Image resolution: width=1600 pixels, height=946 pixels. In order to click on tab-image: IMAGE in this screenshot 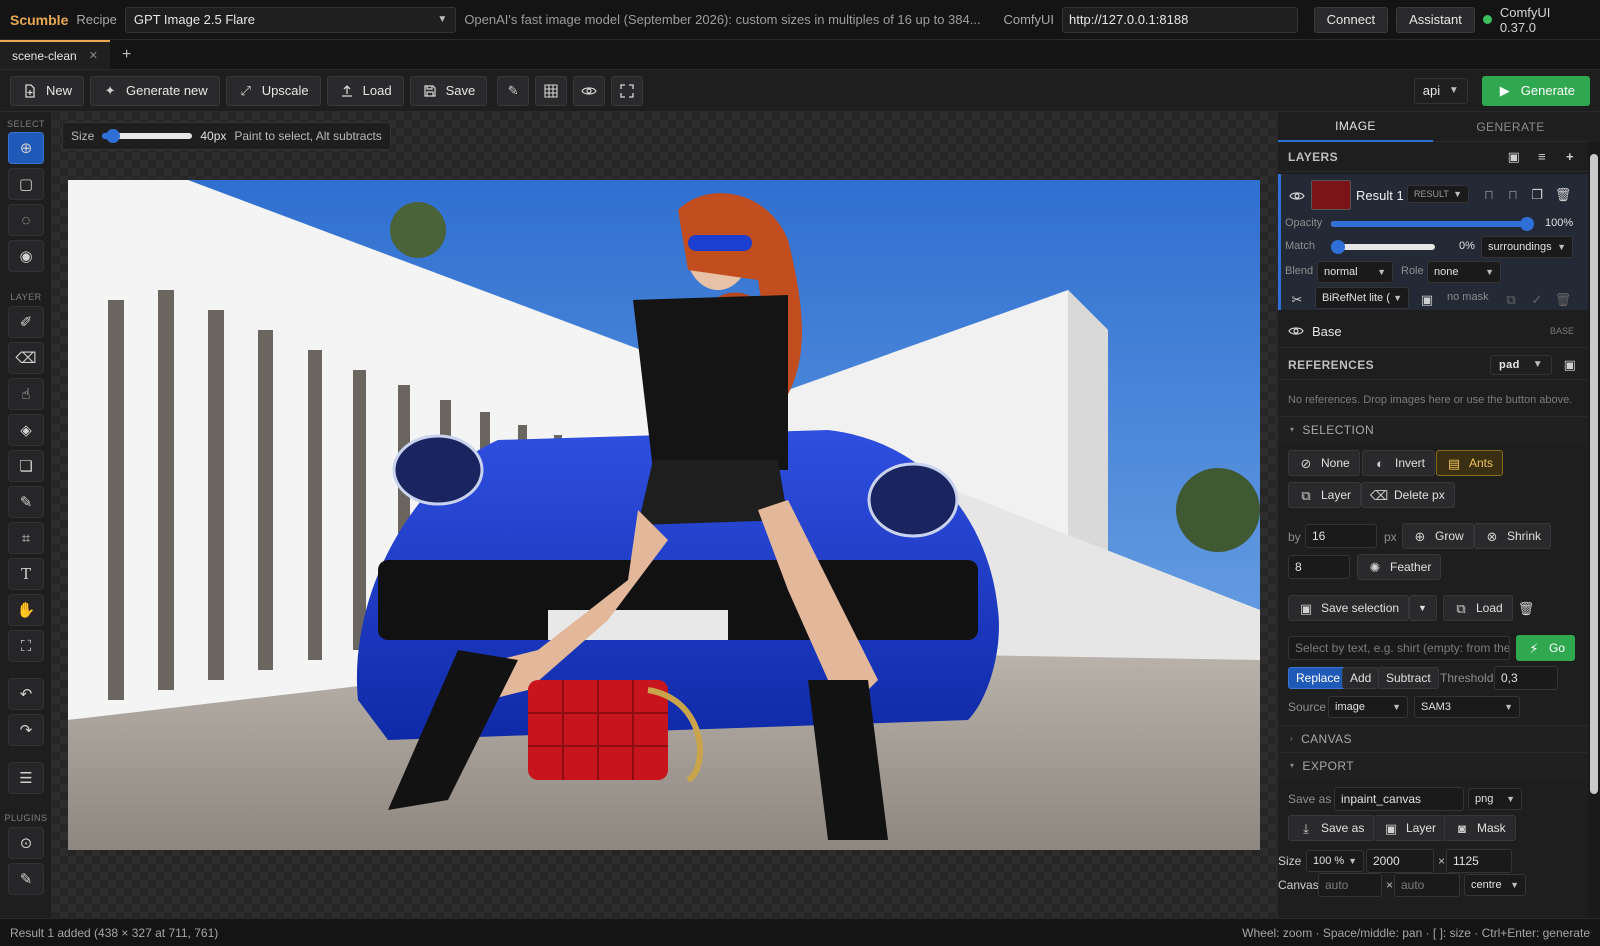, I will do `click(1355, 127)`.